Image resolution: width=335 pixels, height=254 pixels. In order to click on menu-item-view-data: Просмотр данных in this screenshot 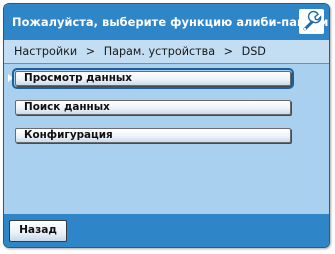, I will do `click(153, 78)`.